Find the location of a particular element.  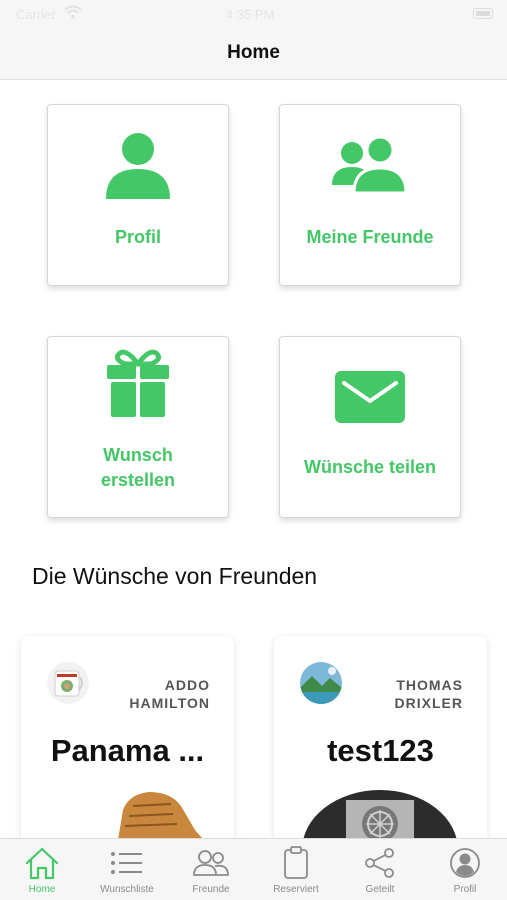

tab-friends: Freunde is located at coordinates (211, 869).